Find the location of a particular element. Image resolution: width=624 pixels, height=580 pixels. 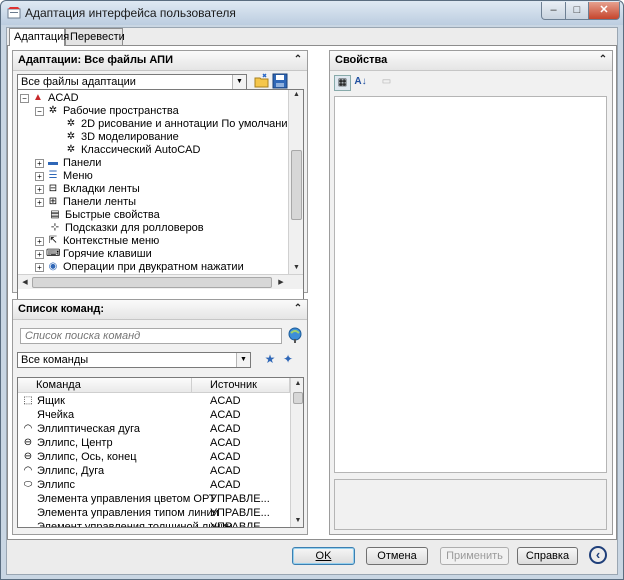

tree-item-ribbon-panels: + ⊞ Панели ленты is located at coordinates (85, 202).